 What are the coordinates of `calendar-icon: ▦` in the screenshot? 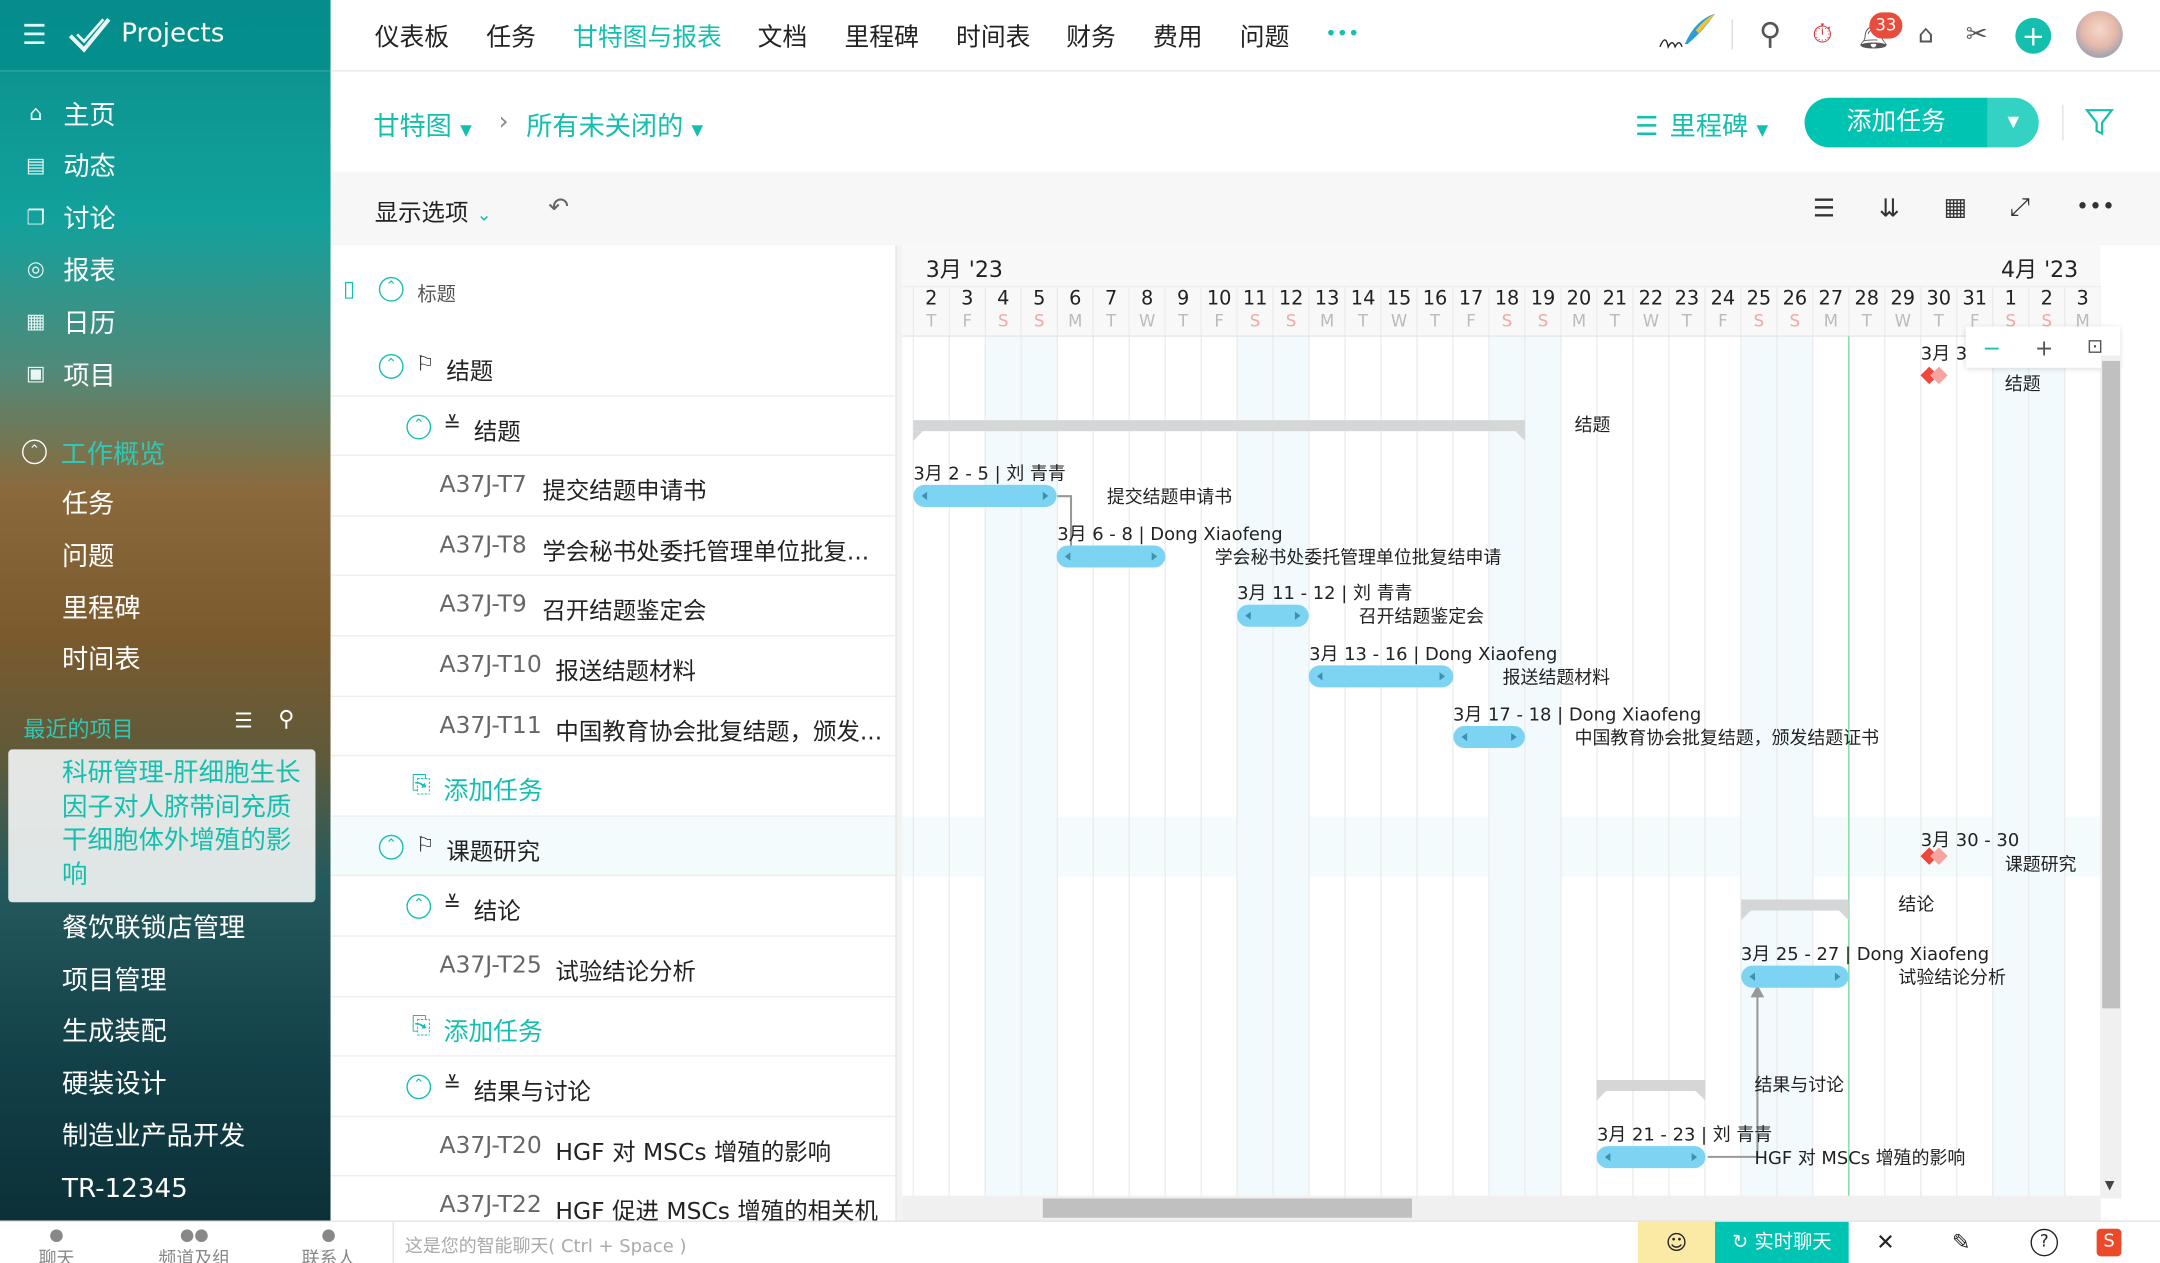 It's located at (1955, 207).